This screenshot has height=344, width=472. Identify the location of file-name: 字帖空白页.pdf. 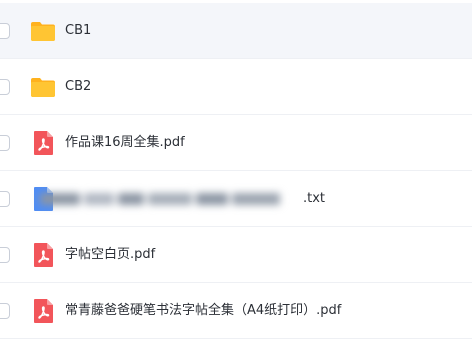
(110, 255).